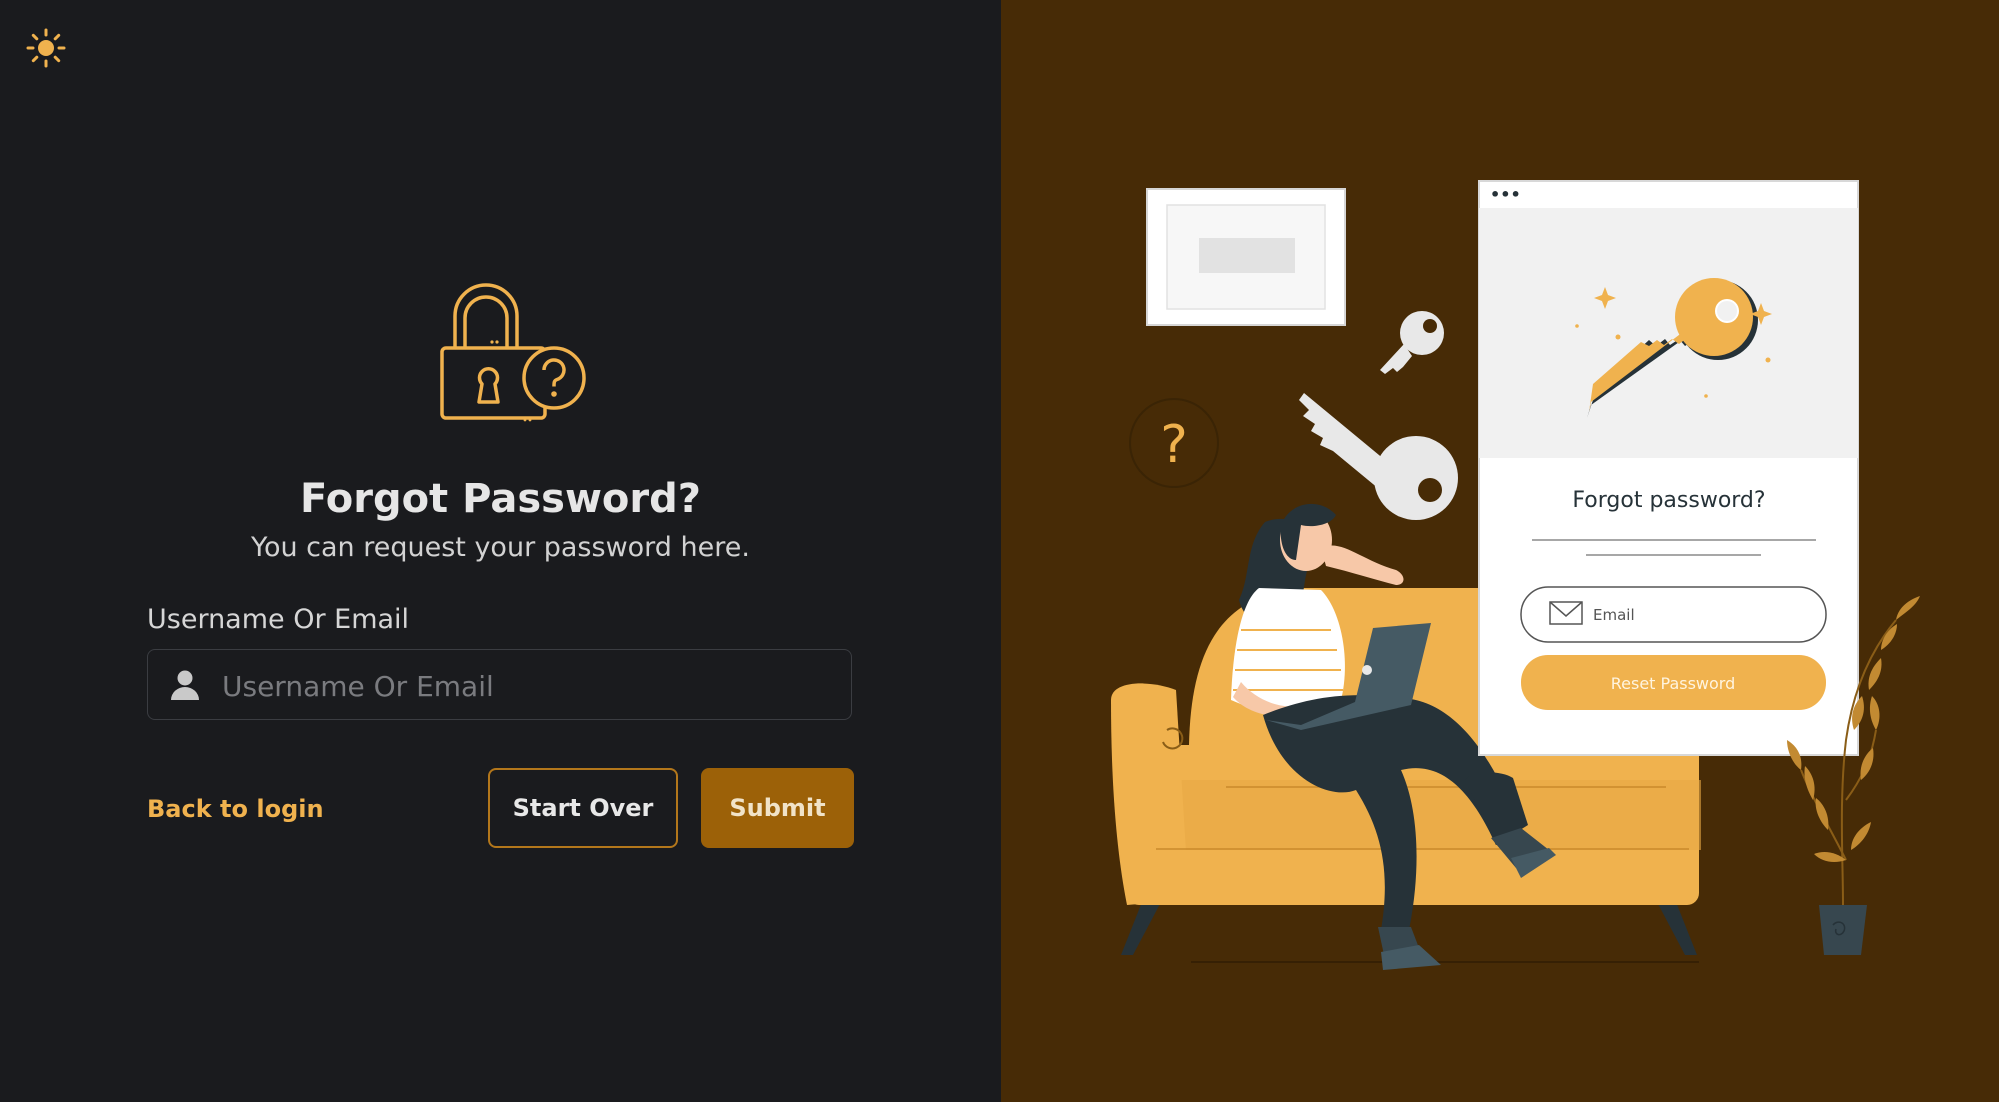  I want to click on card-title-text: Forgot password?, so click(1668, 500).